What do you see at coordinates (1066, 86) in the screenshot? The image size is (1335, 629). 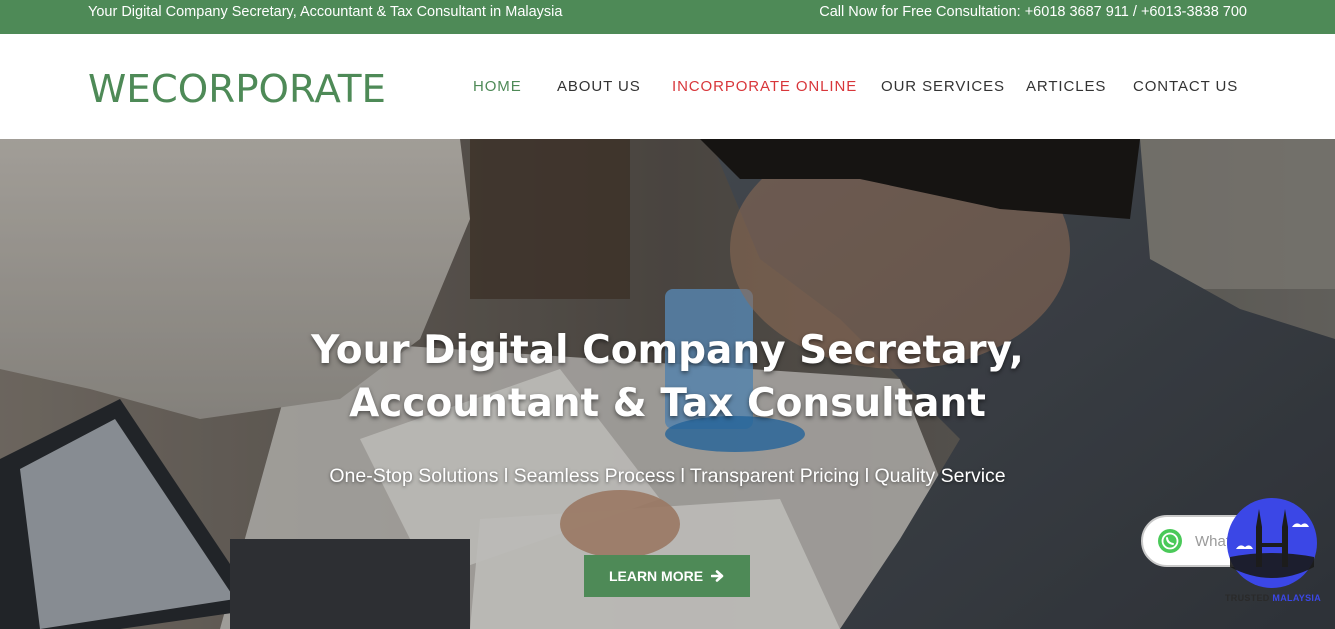 I see `nav-articles: ARTICLES` at bounding box center [1066, 86].